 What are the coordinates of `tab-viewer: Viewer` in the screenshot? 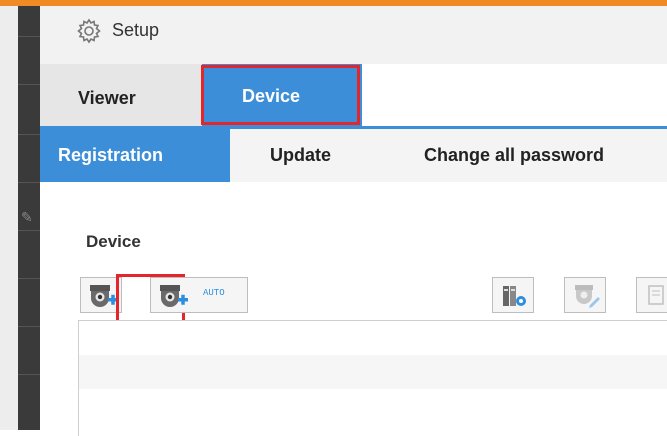 It's located at (121, 97).